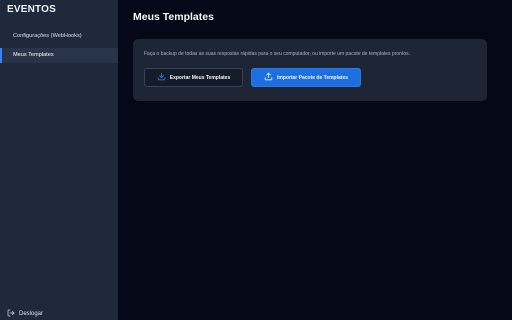 This screenshot has height=320, width=512. What do you see at coordinates (59, 55) in the screenshot?
I see `sidebar-item-templates: Meus Templates` at bounding box center [59, 55].